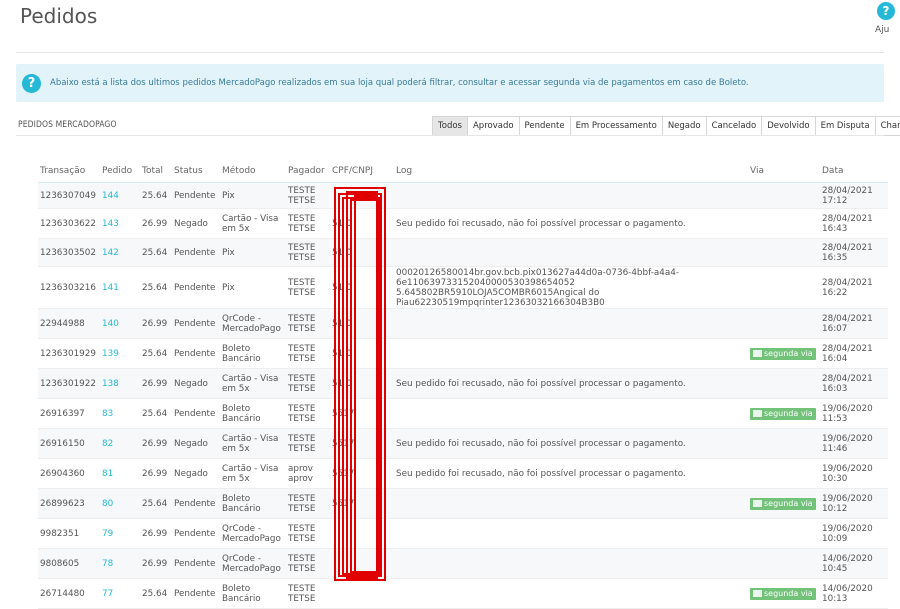 This screenshot has height=609, width=900. What do you see at coordinates (110, 224) in the screenshot?
I see `order-link: 143` at bounding box center [110, 224].